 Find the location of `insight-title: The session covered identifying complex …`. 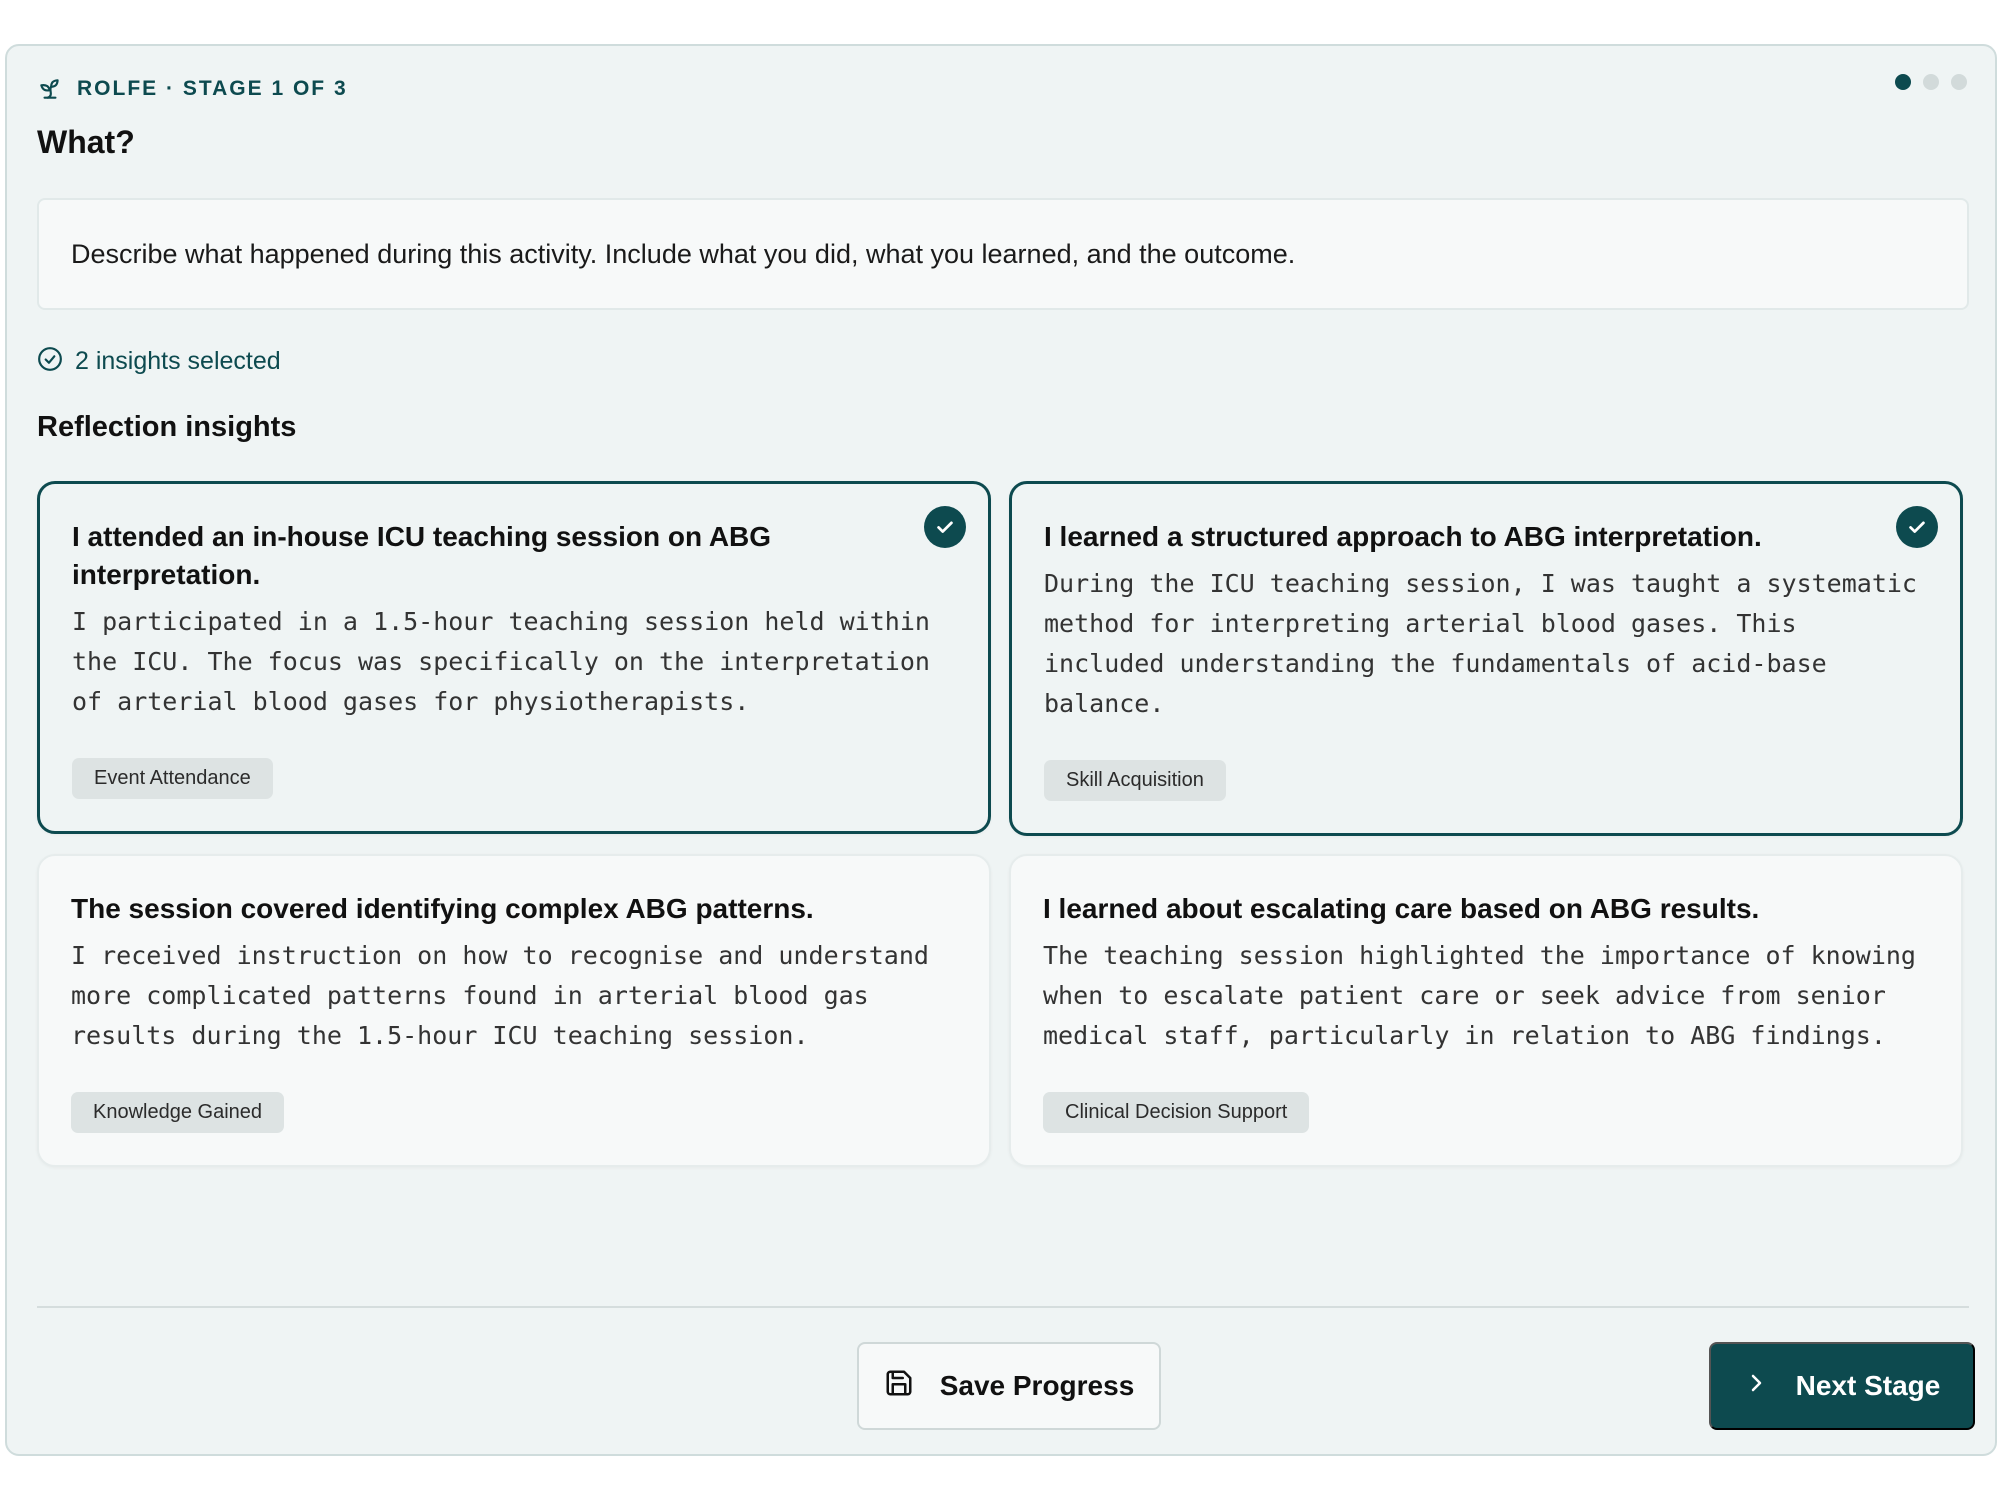

insight-title: The session covered identifying complex … is located at coordinates (442, 908).